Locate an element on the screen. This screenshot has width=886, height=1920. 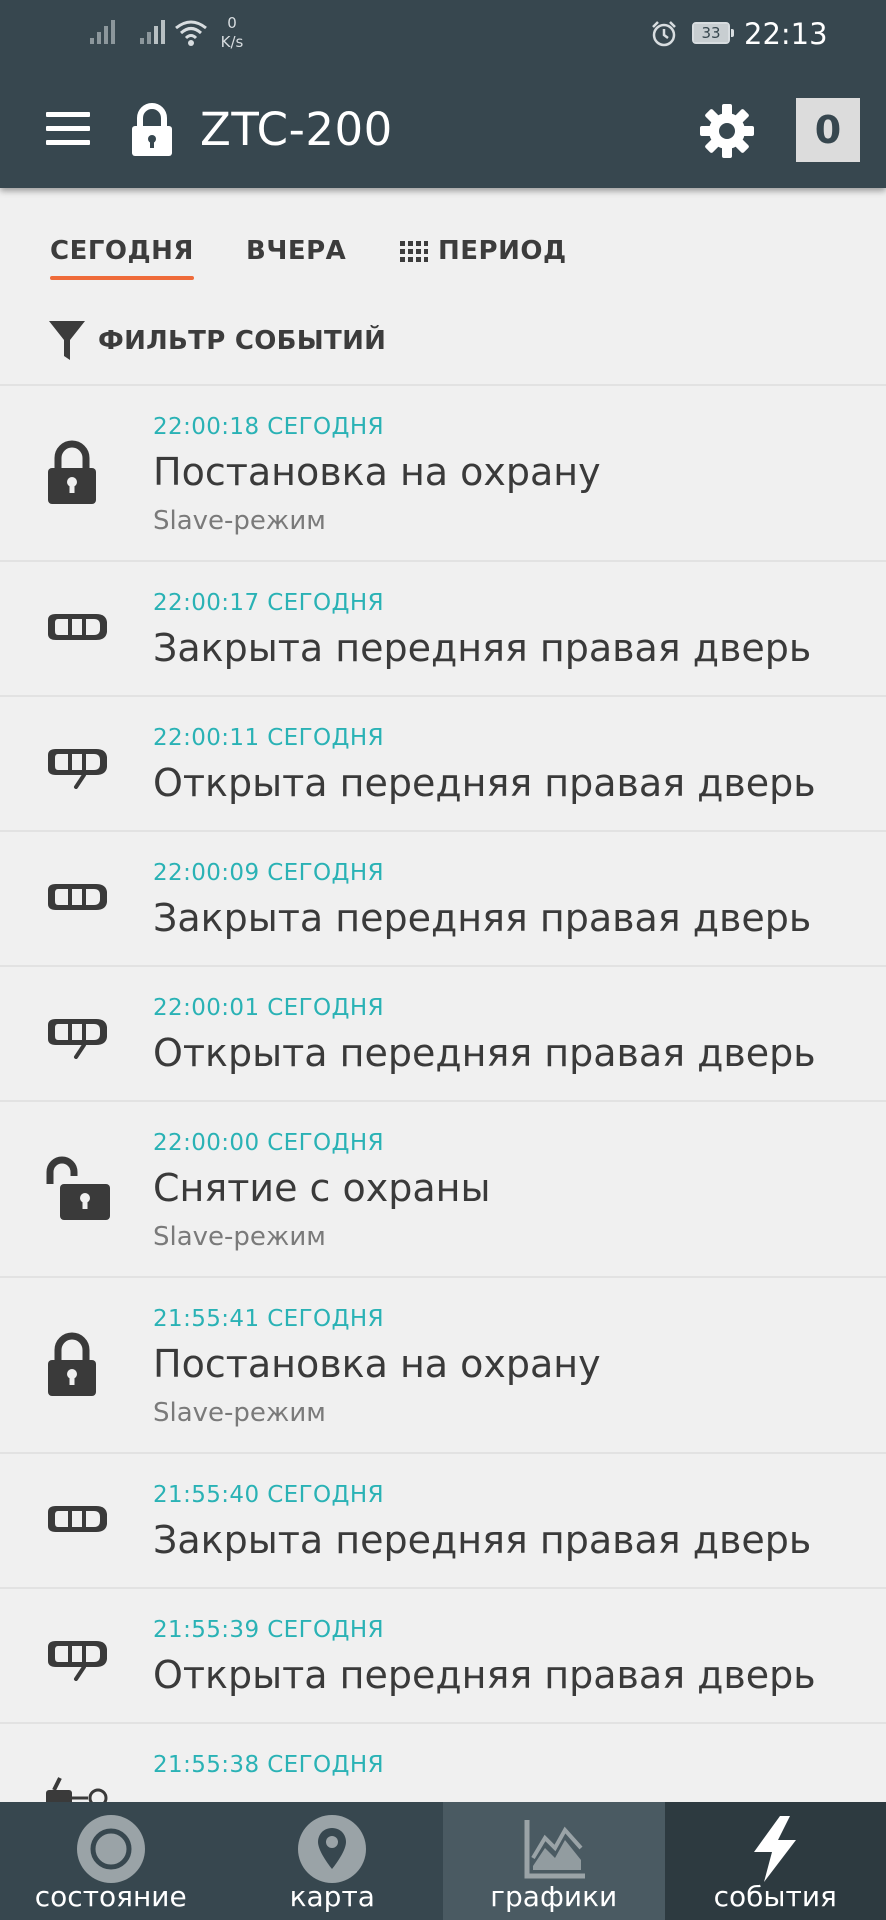
app-header: 0 K/s 33 22:13 ZTC-200 0 is located at coordinates (443, 94).